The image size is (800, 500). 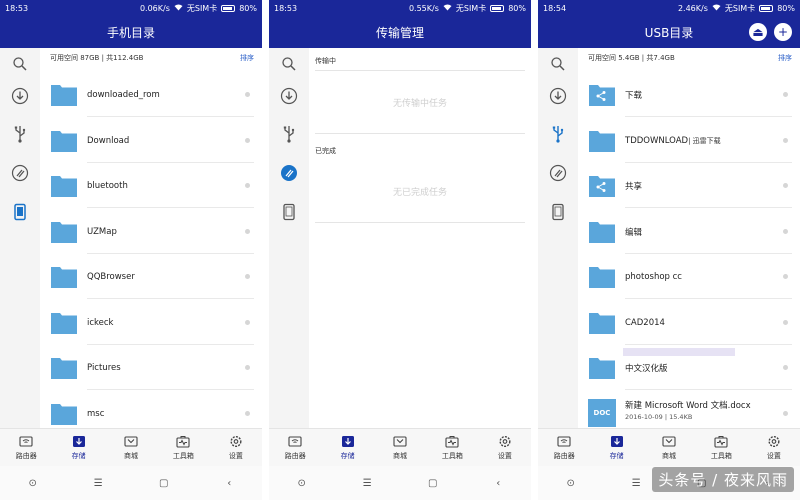 What do you see at coordinates (131, 441) in the screenshot?
I see `shop-icon` at bounding box center [131, 441].